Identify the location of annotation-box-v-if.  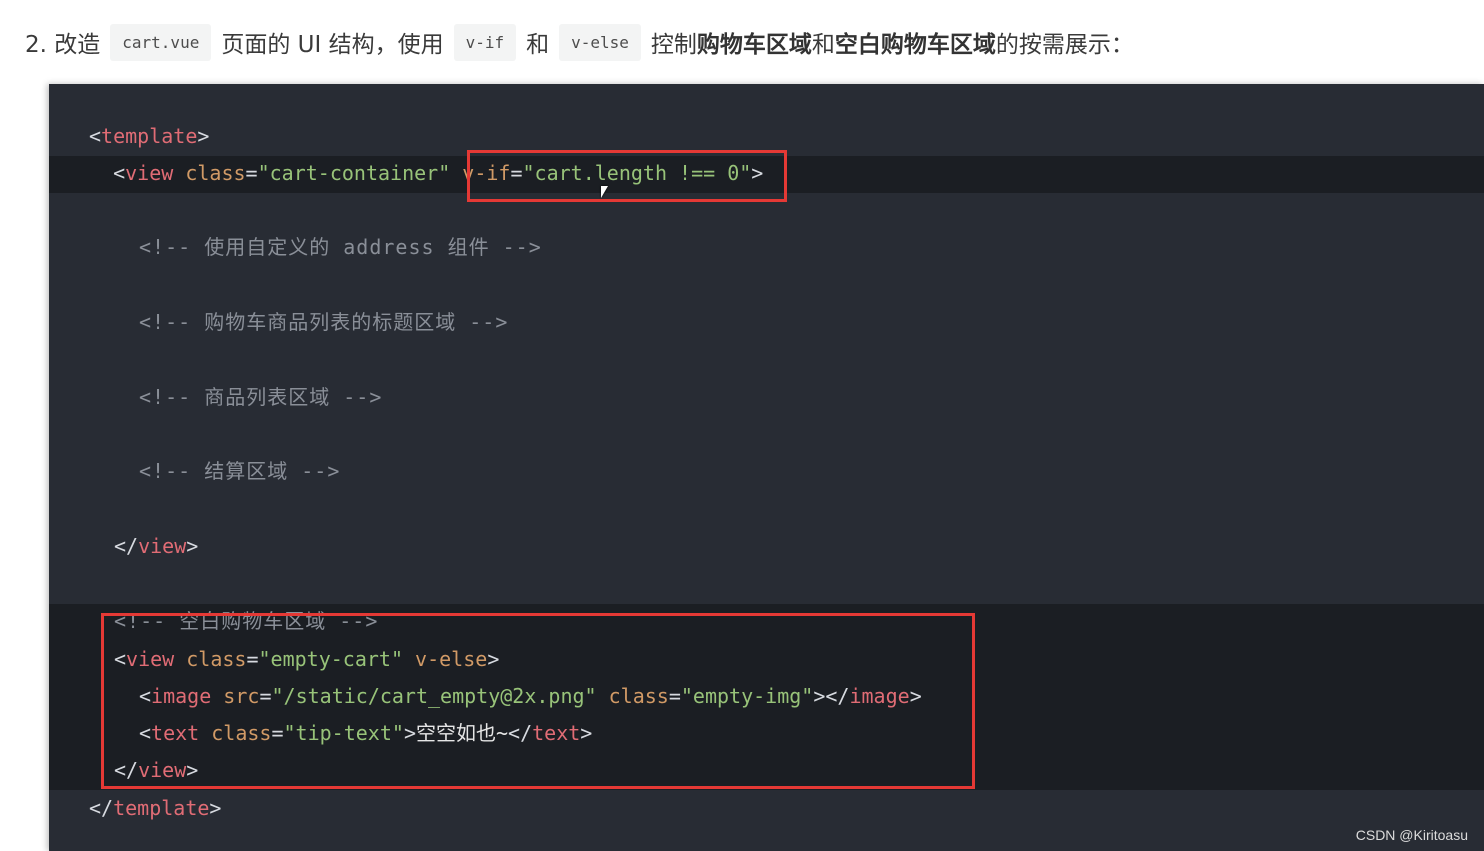
(627, 176).